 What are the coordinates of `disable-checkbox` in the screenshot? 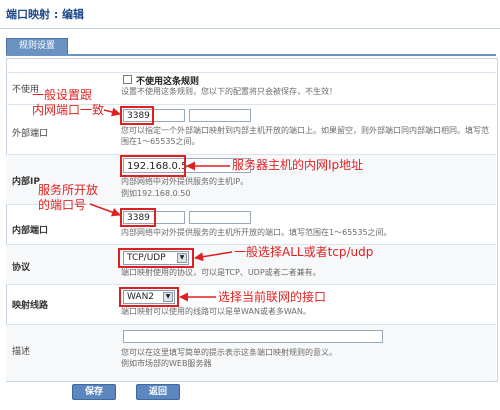 It's located at (127, 79).